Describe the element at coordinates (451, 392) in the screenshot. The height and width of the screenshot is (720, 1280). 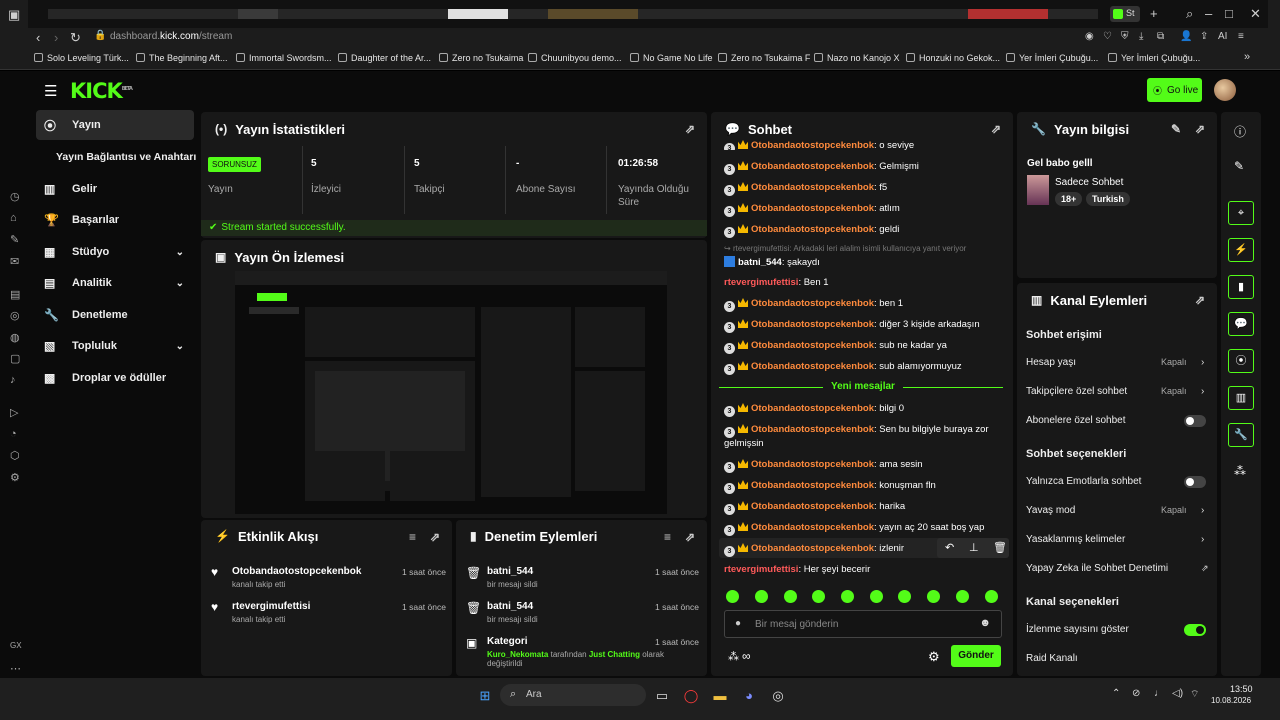
I see `stream-preview-video` at that location.